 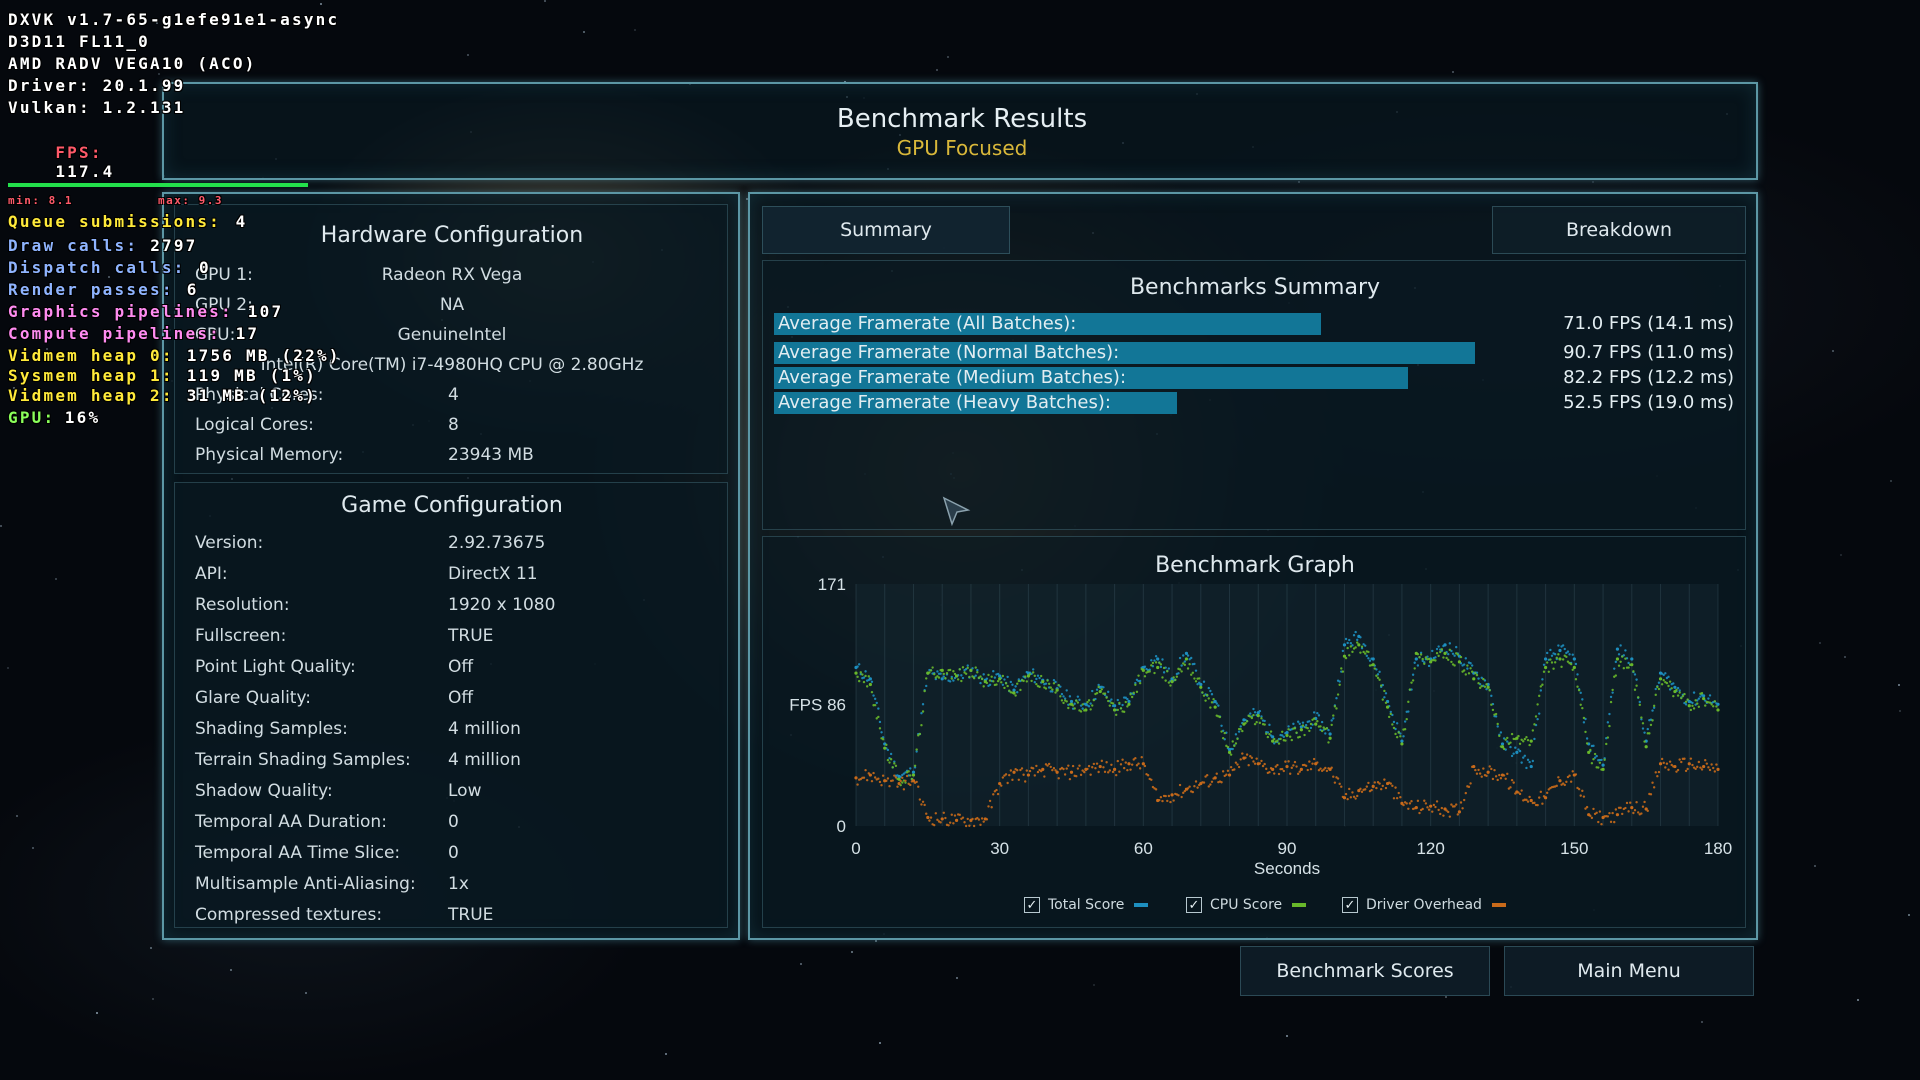 I want to click on game-value: 0, so click(x=453, y=822).